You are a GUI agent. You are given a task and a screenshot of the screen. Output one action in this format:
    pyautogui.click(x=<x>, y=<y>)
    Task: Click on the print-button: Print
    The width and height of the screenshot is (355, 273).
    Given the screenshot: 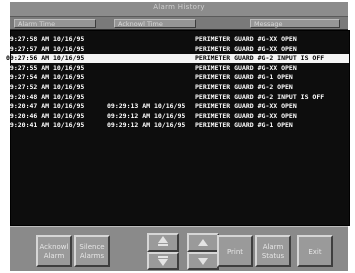 What is the action you would take?
    pyautogui.click(x=235, y=251)
    